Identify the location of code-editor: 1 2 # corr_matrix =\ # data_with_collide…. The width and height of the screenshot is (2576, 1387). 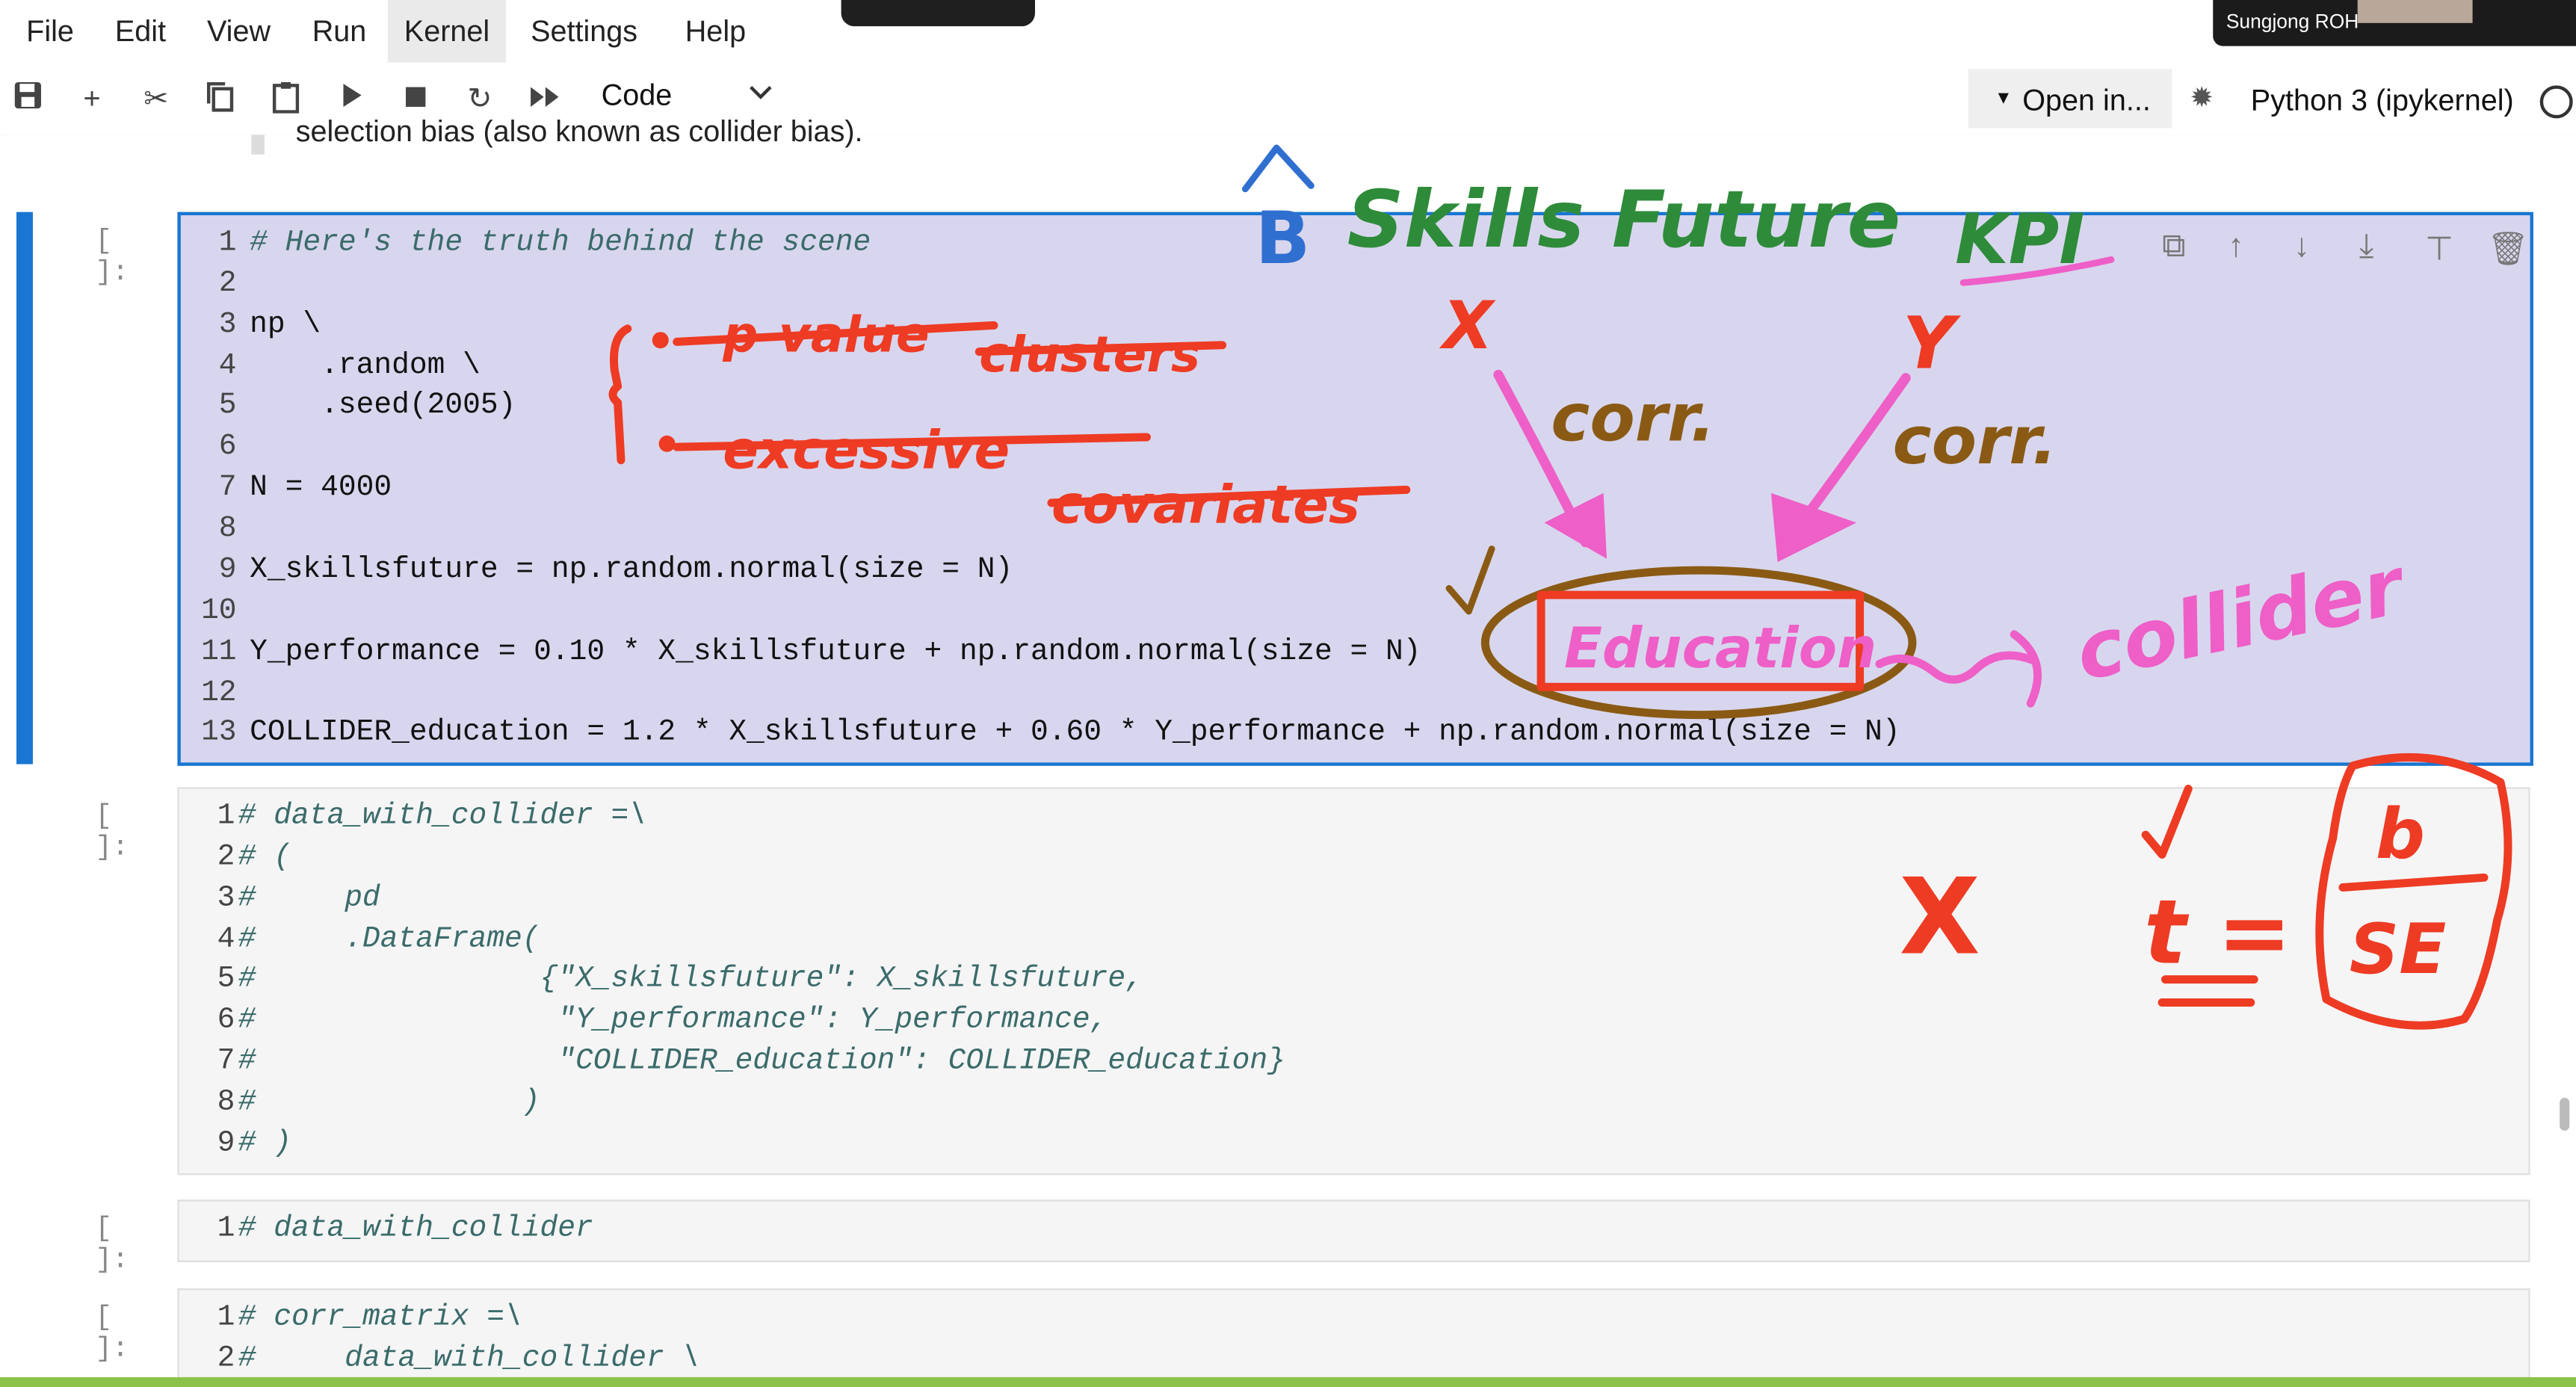
(1353, 1337).